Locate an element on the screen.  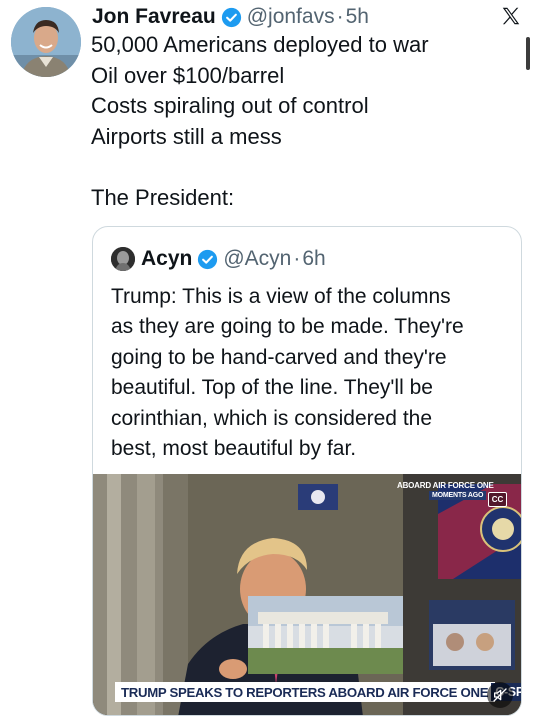
scrollbar-thumb is located at coordinates (528, 53).